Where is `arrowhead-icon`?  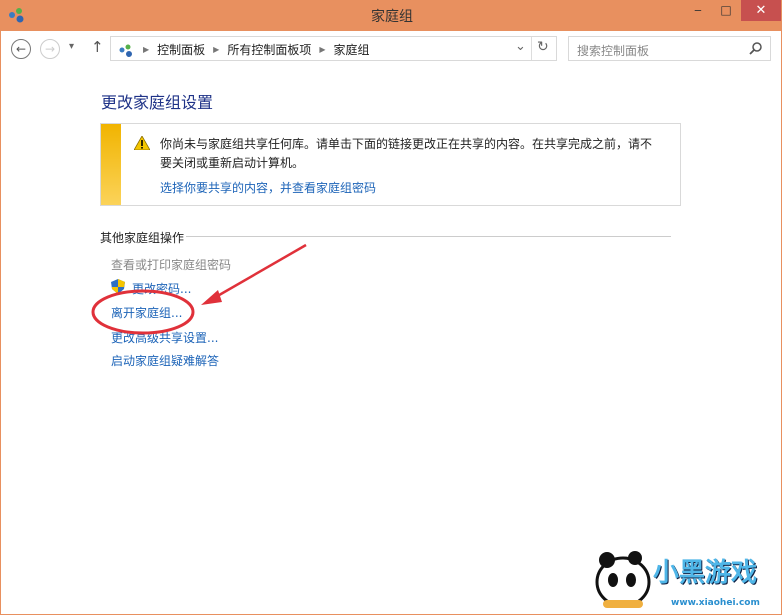
arrowhead-icon is located at coordinates (211, 297).